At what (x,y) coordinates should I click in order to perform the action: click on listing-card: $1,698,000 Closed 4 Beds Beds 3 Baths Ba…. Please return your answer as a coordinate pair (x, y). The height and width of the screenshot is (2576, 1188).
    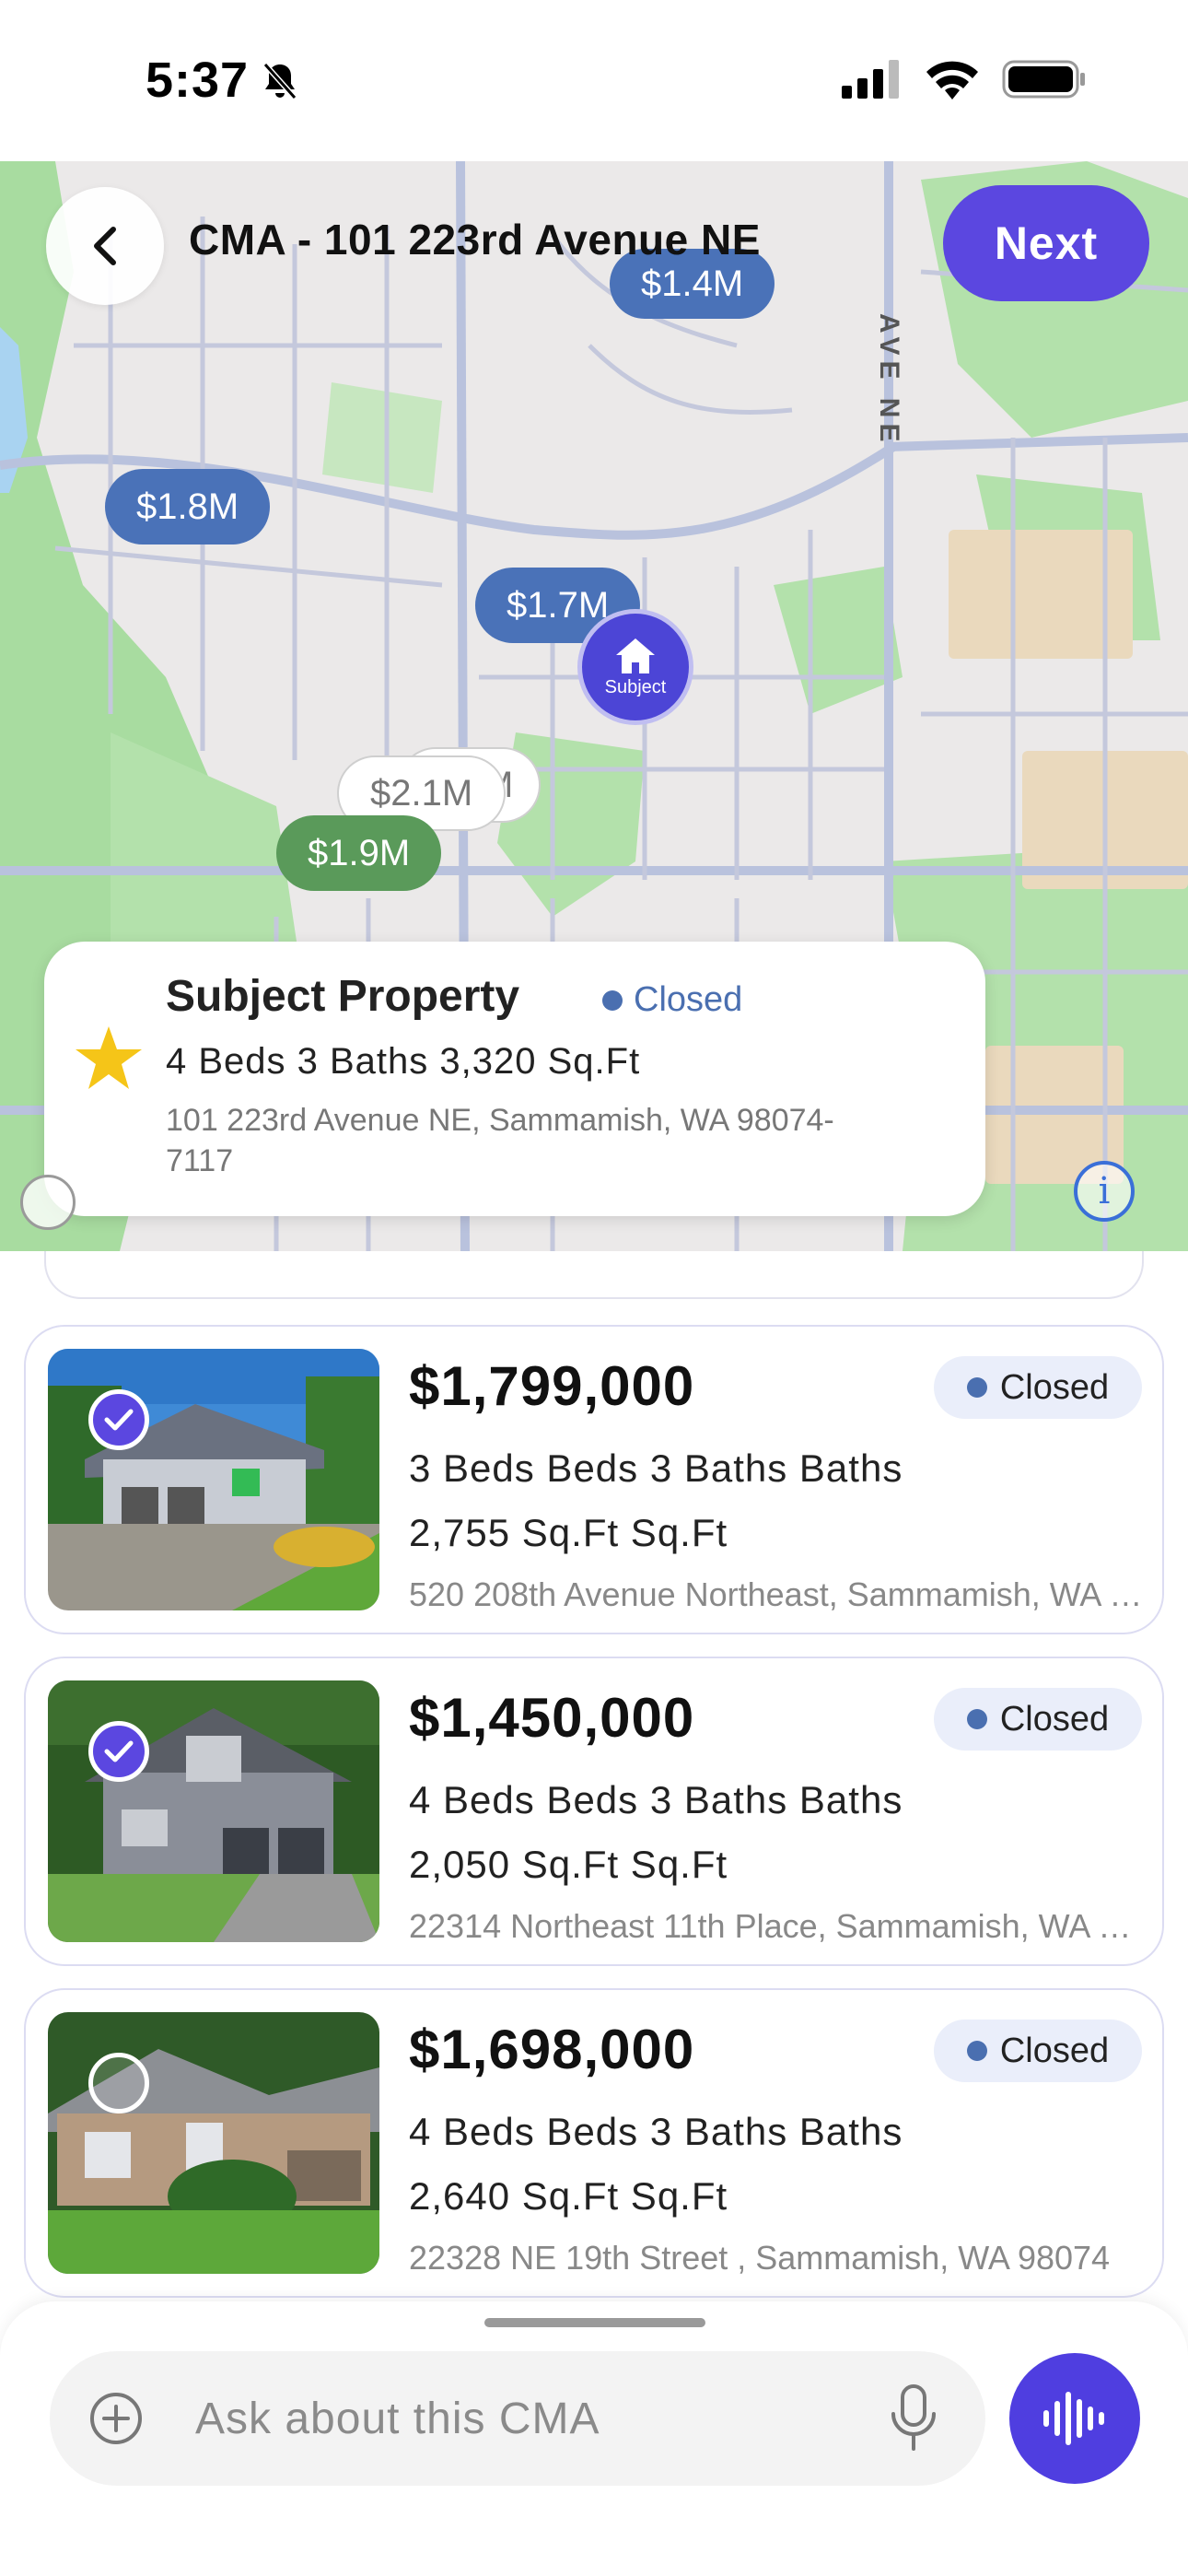
    Looking at the image, I should click on (594, 2143).